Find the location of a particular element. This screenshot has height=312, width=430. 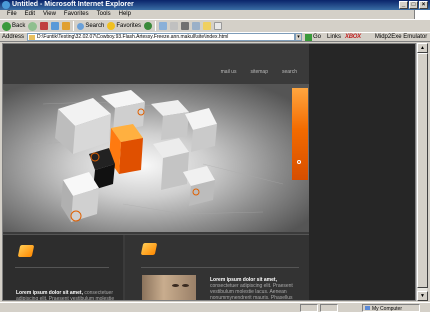

minimize-button: _ is located at coordinates (403, 5).